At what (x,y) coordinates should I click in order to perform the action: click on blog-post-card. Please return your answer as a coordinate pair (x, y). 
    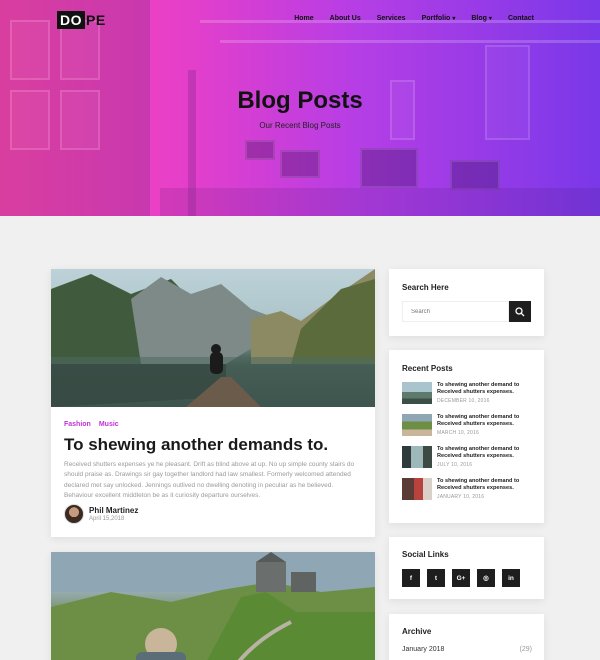
    Looking at the image, I should click on (213, 606).